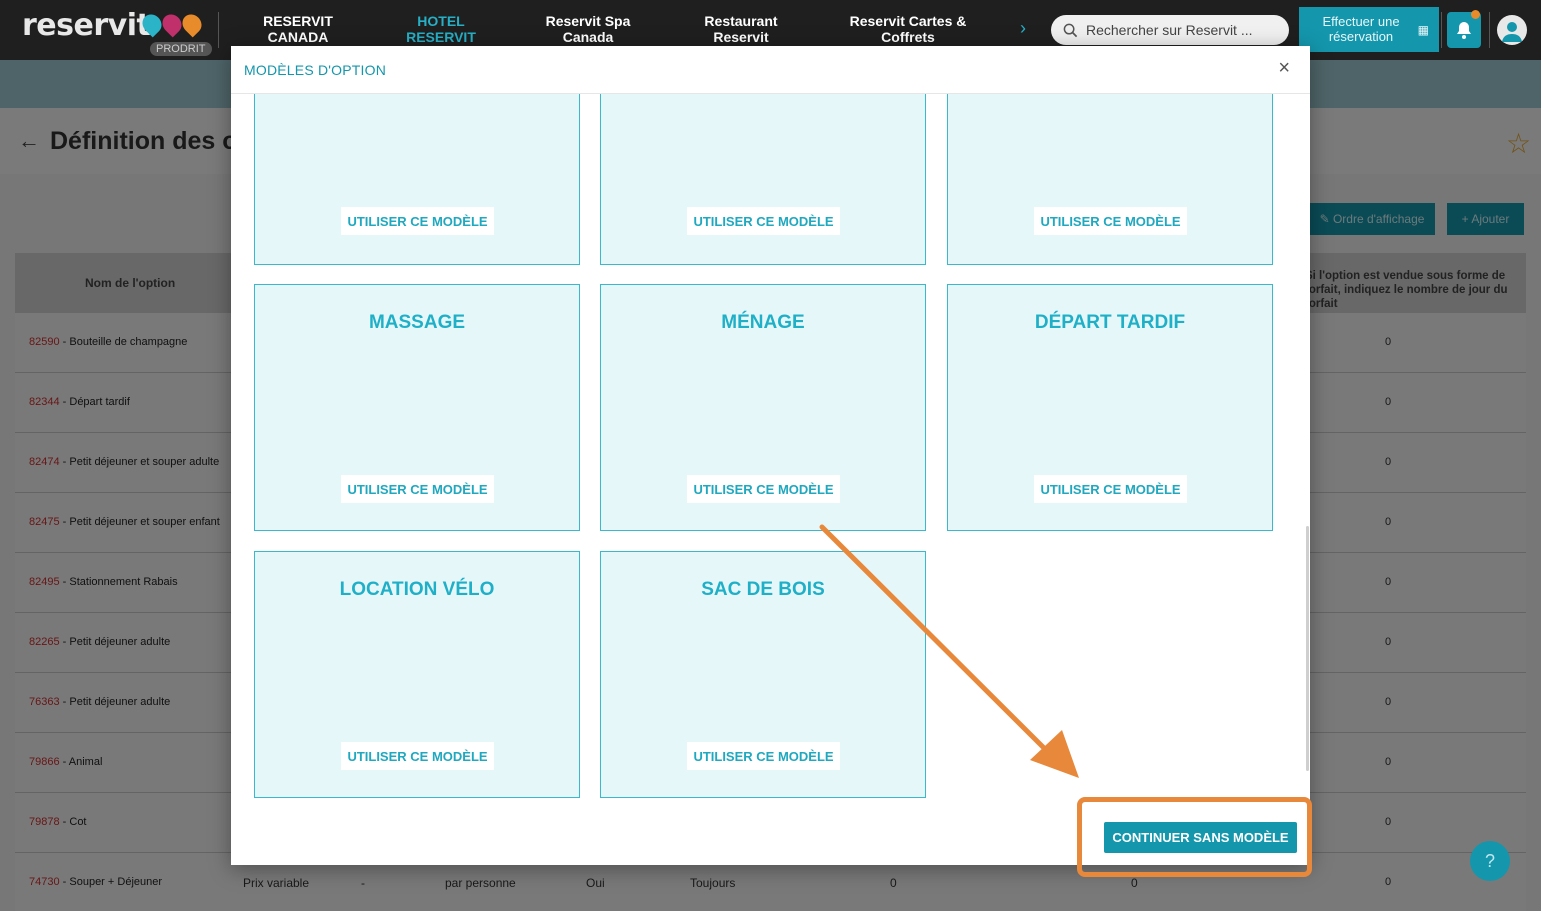 This screenshot has width=1541, height=911. Describe the element at coordinates (1194, 837) in the screenshot. I see `annotation-highlight-box` at that location.